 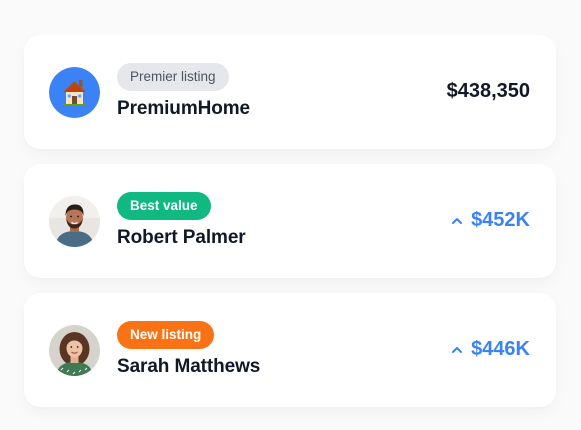 I want to click on listing-price: $446K, so click(x=490, y=349).